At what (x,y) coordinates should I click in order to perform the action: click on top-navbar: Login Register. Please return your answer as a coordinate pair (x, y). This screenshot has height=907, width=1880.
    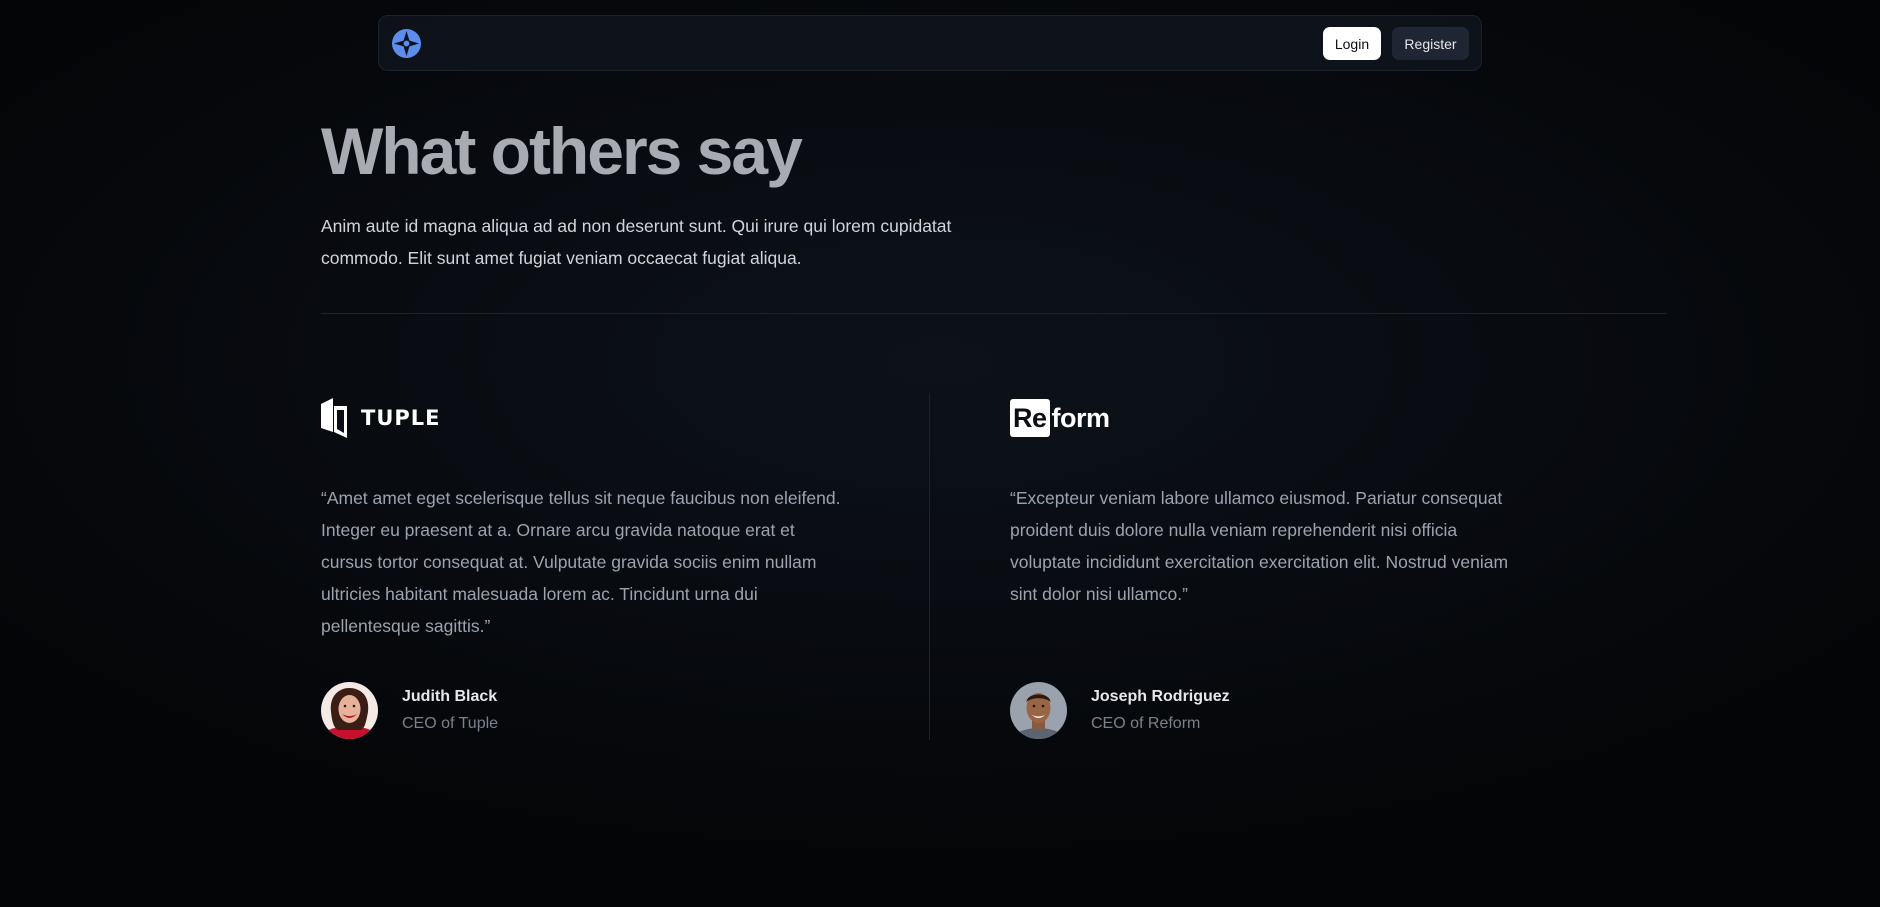
    Looking at the image, I should click on (930, 43).